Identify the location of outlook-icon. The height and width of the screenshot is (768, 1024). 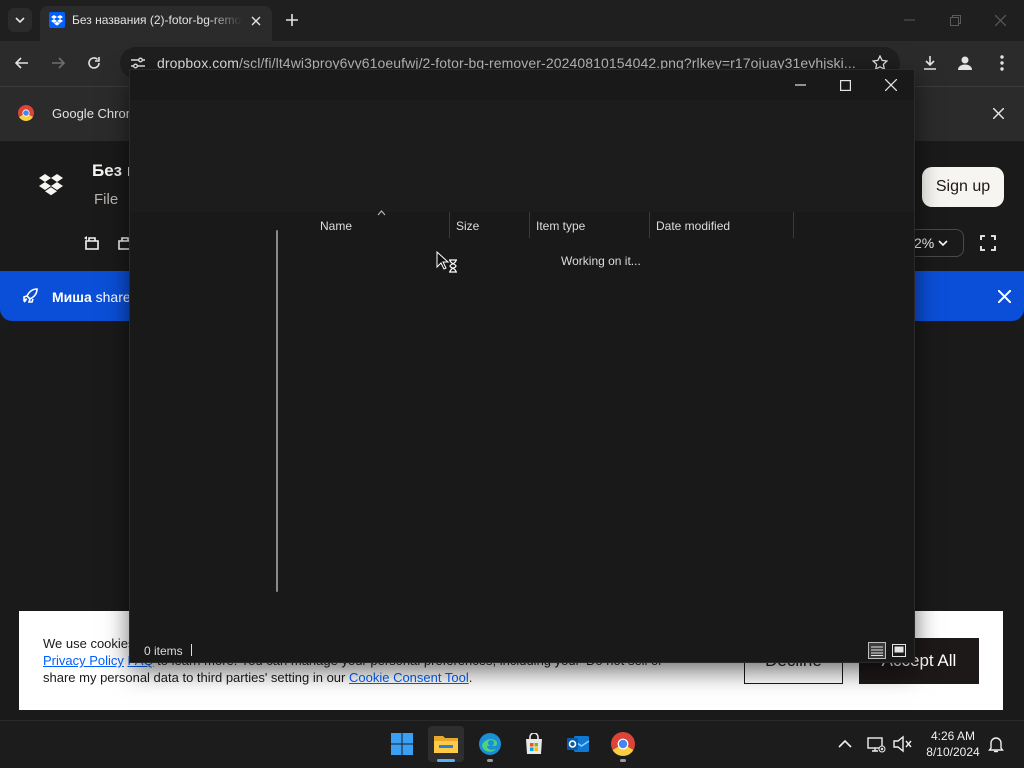
(578, 744).